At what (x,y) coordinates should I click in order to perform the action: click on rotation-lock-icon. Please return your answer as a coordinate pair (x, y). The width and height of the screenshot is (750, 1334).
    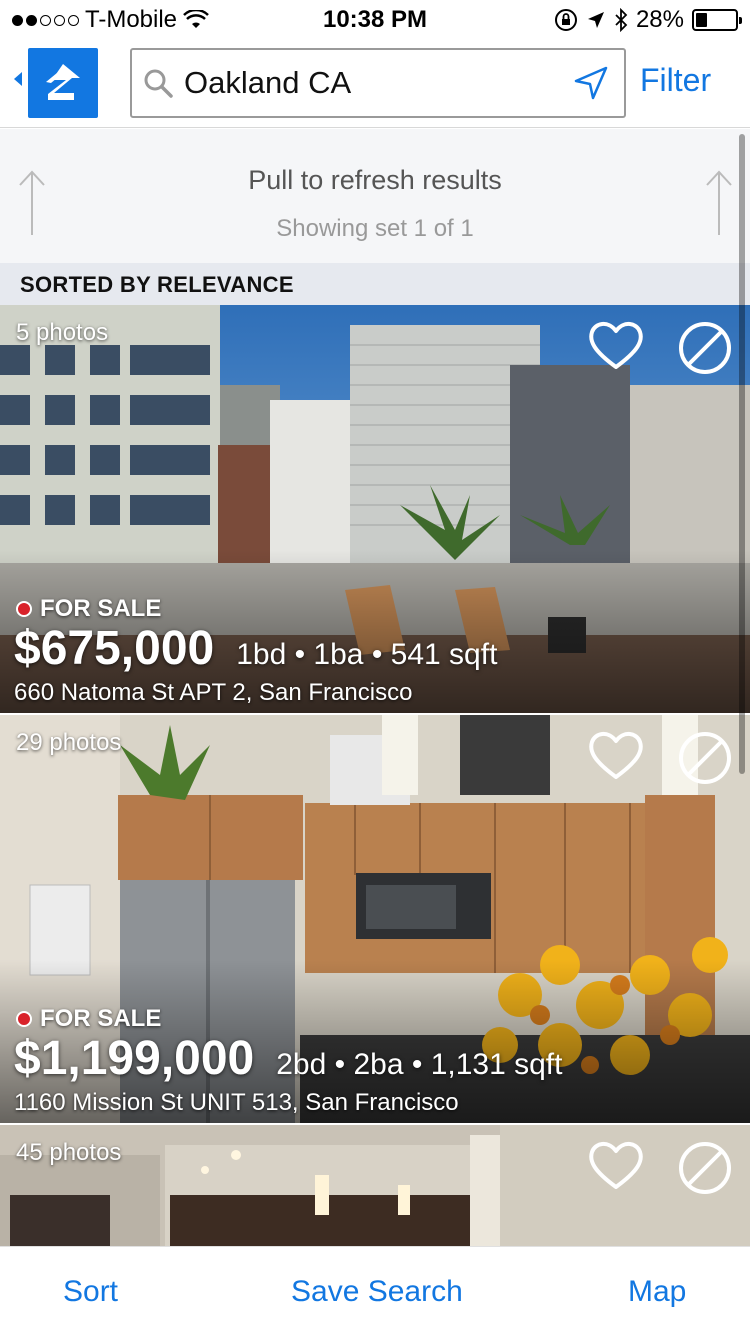
    Looking at the image, I should click on (565, 20).